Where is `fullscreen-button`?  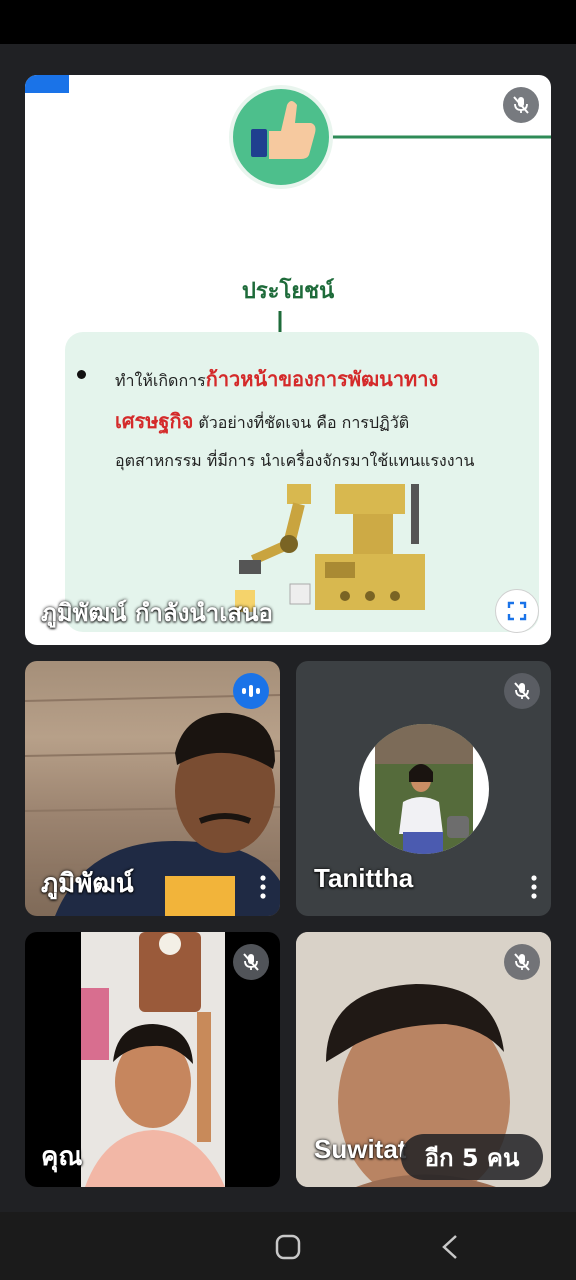
fullscreen-button is located at coordinates (517, 611).